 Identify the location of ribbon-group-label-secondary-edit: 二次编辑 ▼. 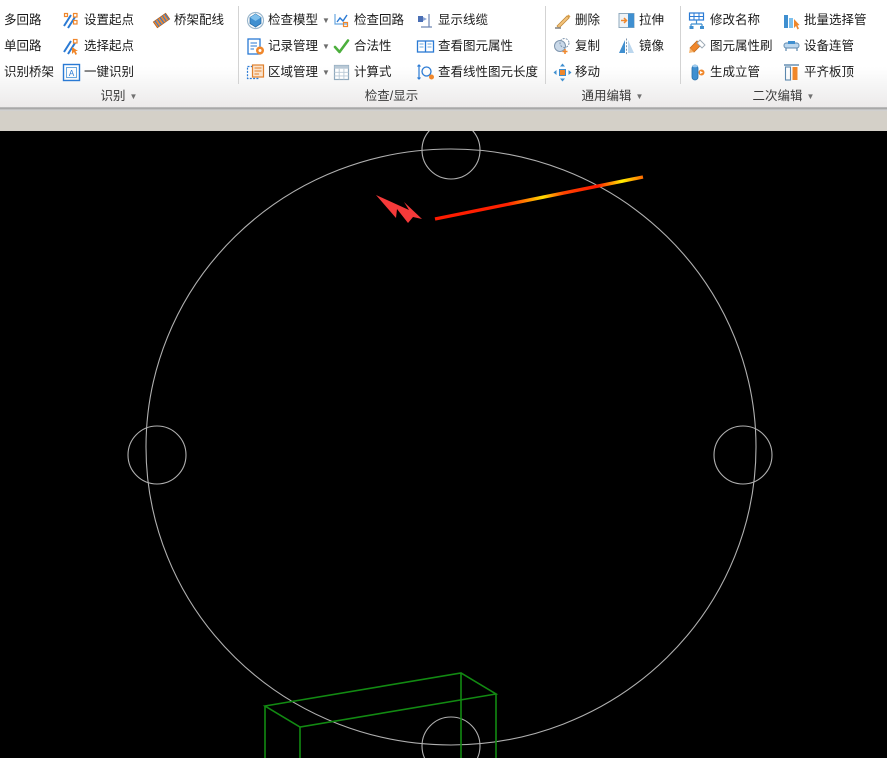
(783, 94).